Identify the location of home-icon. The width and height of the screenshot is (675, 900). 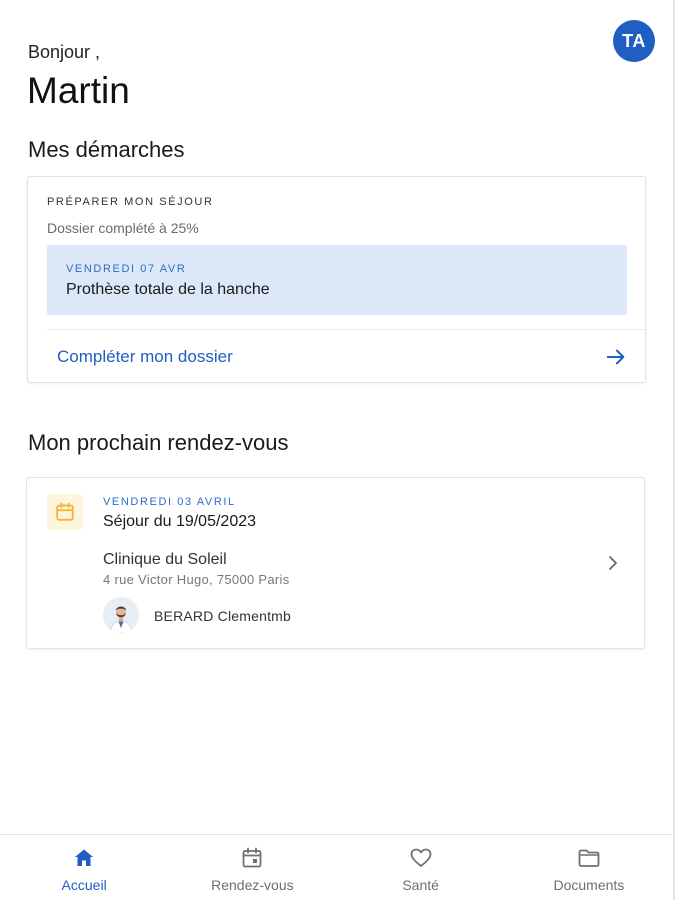
(84, 857).